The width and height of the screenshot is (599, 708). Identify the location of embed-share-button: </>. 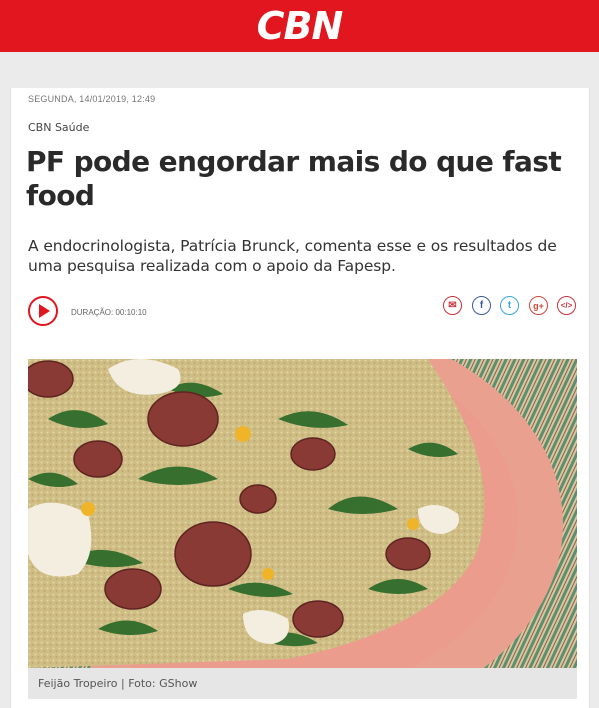
(566, 305).